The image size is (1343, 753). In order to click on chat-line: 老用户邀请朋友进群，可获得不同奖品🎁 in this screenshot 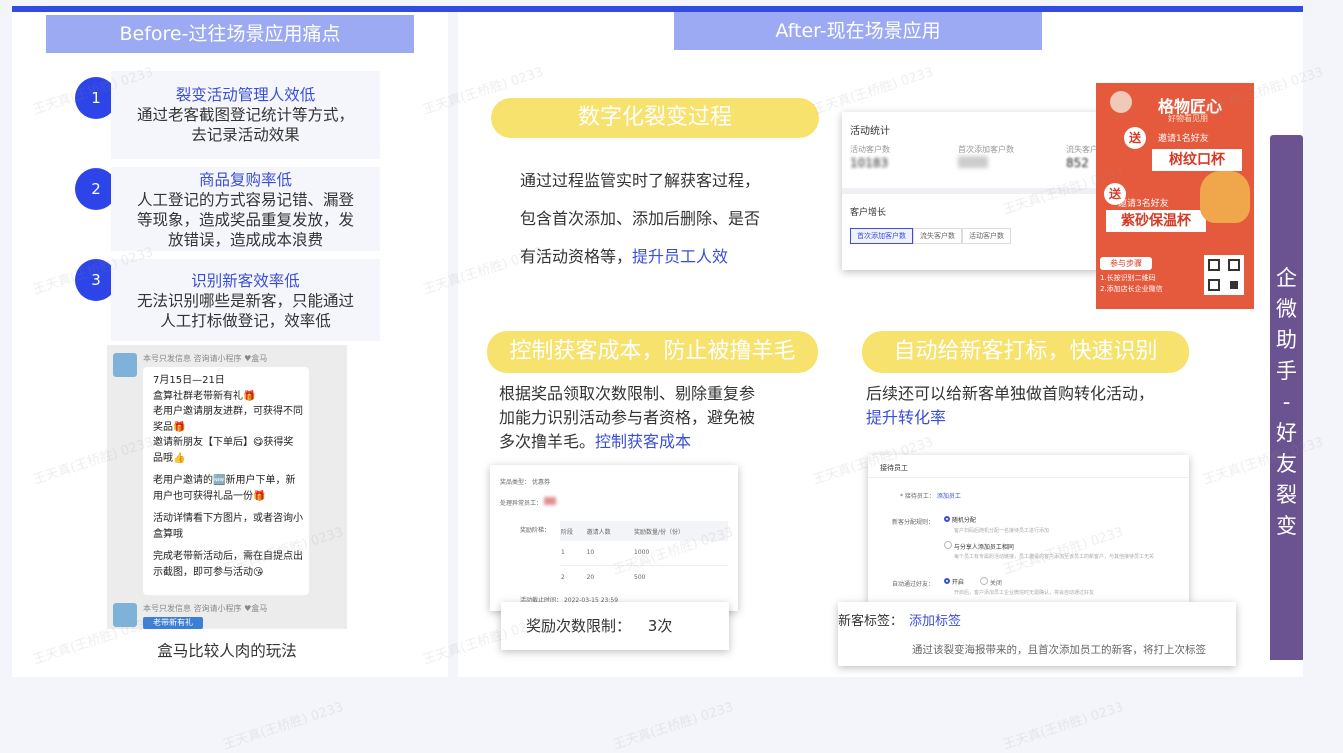, I will do `click(228, 419)`.